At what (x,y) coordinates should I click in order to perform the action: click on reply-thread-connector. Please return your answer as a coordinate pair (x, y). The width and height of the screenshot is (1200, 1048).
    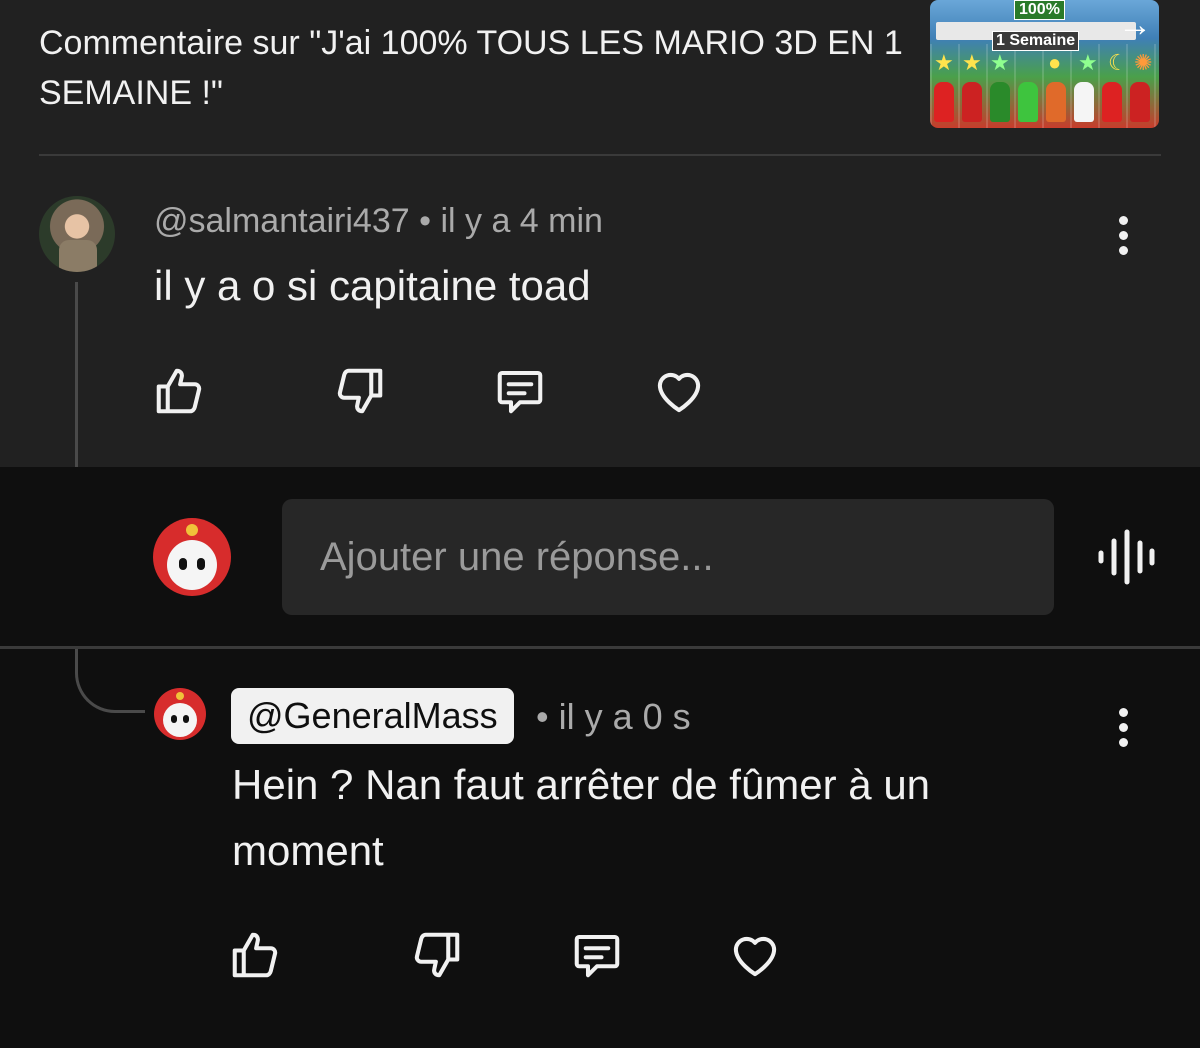
    Looking at the image, I should click on (110, 681).